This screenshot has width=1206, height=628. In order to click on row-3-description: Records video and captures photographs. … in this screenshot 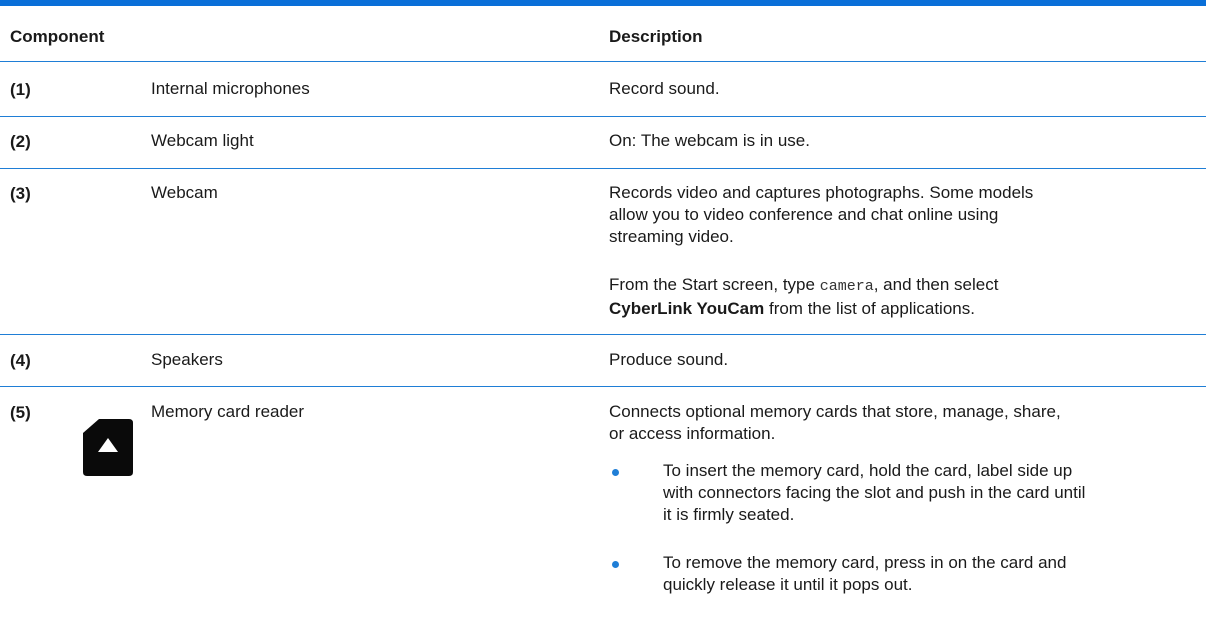, I will do `click(821, 215)`.